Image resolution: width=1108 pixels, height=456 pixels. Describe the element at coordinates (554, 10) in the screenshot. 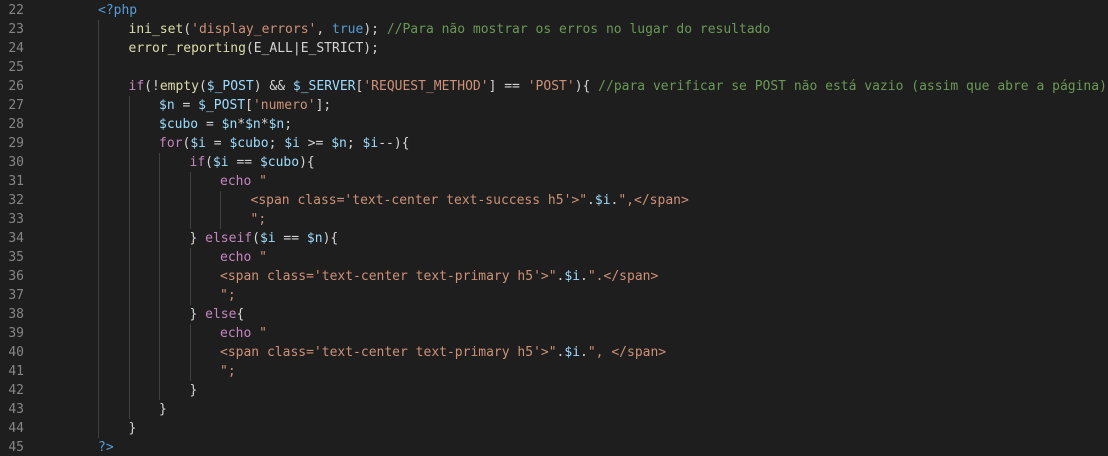

I see `code-line: 22 <?php` at that location.